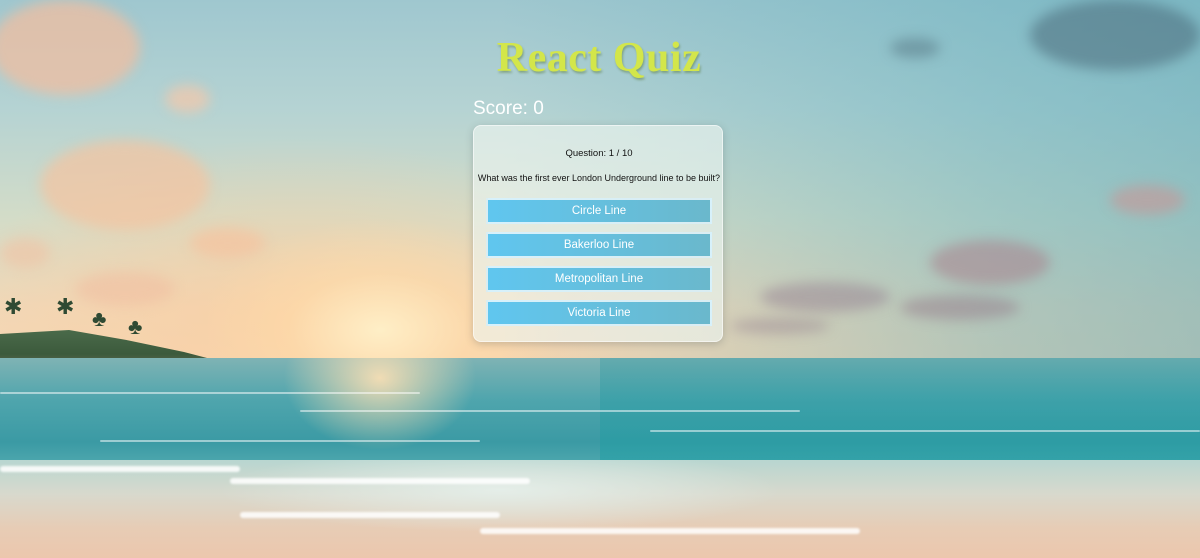  I want to click on score-display: Score: 0, so click(508, 108).